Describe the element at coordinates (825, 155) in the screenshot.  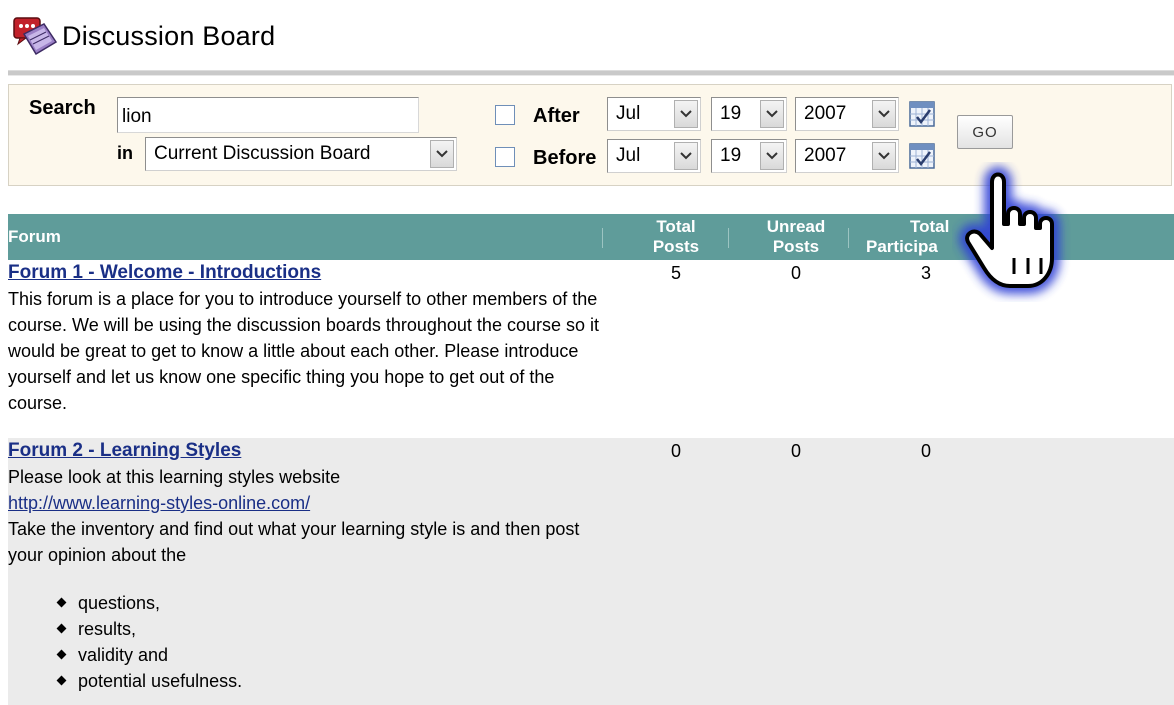
I see `before-year-value: 2007` at that location.